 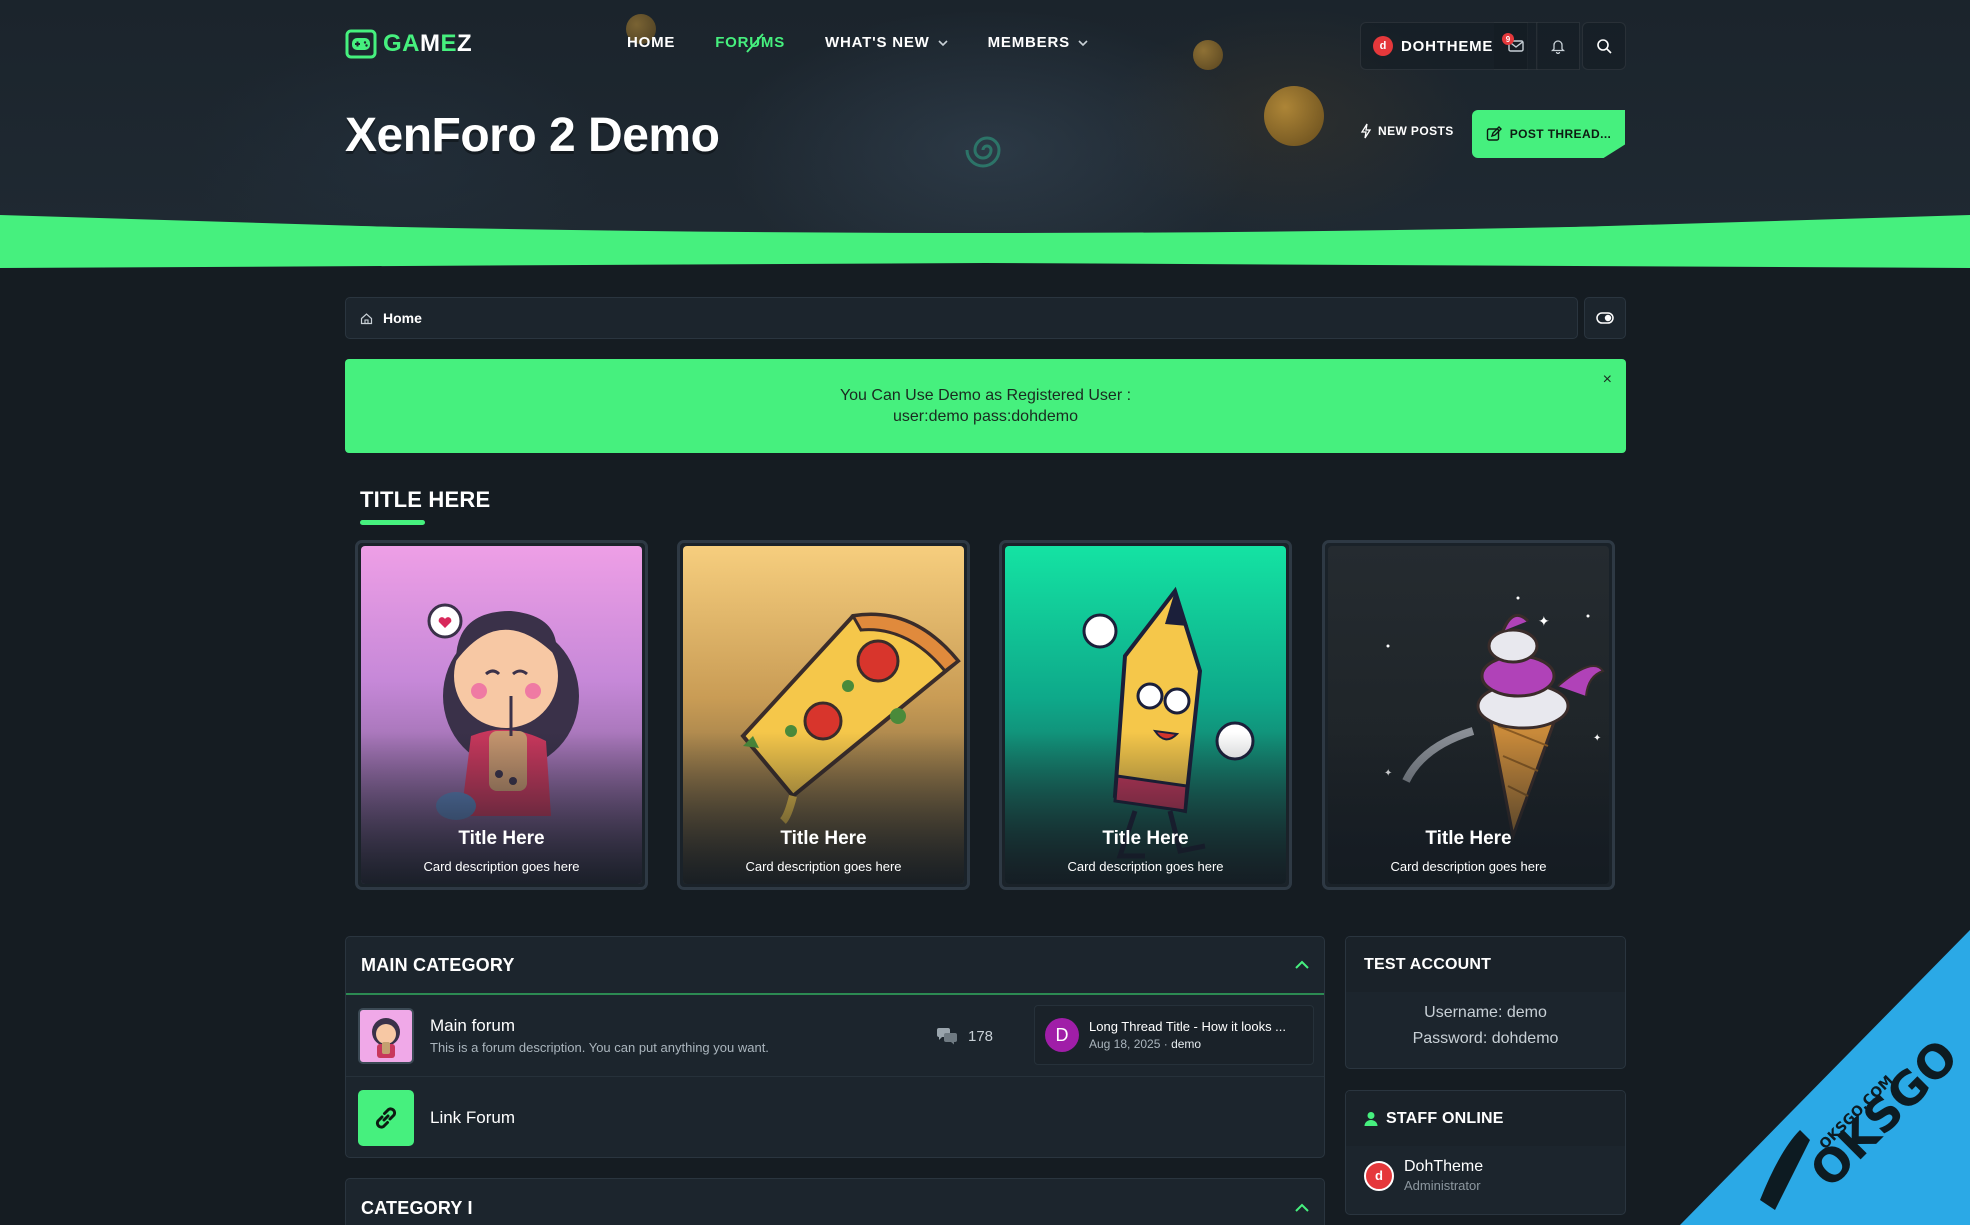 I want to click on page-title: XenForo 2 Demo, so click(x=532, y=135).